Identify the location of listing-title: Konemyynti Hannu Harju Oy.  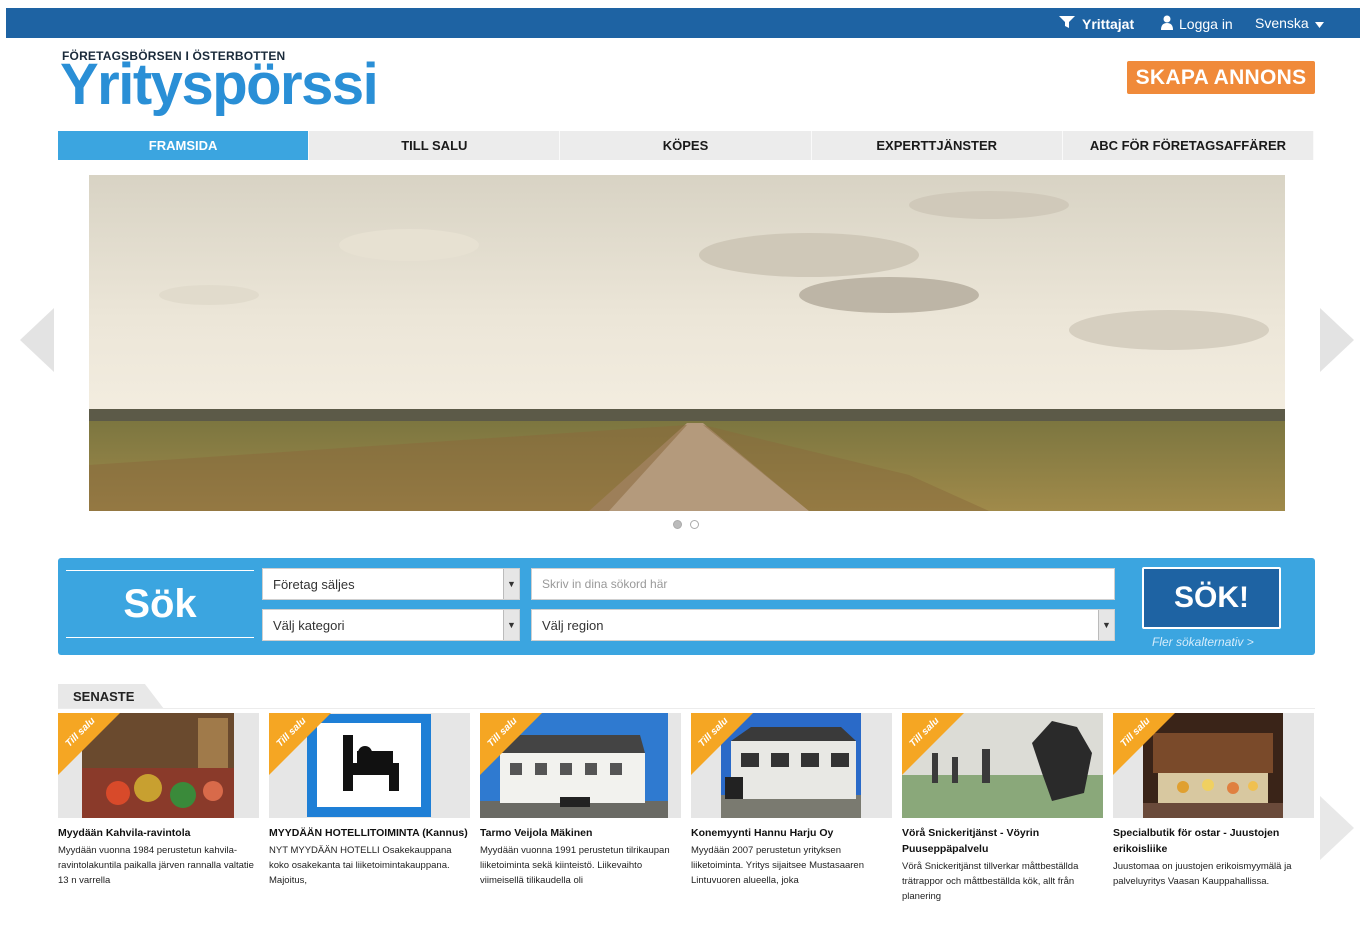
(791, 833).